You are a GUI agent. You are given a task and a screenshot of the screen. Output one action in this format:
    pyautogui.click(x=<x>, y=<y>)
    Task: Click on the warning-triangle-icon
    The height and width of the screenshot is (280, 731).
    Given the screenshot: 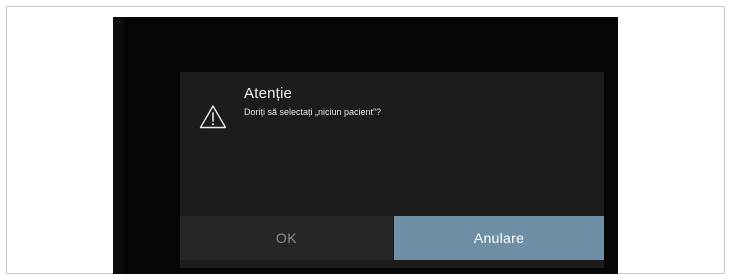 What is the action you would take?
    pyautogui.click(x=213, y=116)
    